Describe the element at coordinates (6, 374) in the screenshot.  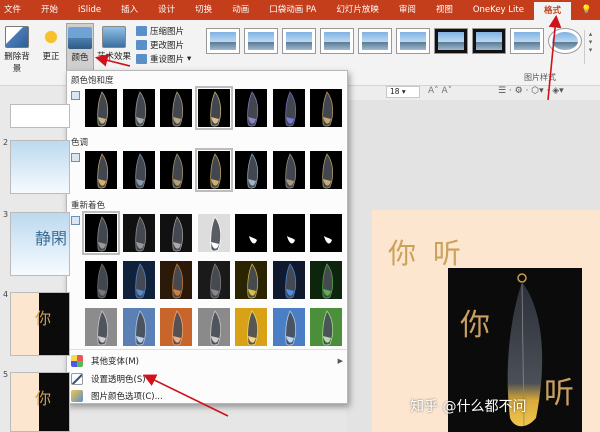
I see `slide-number: 5` at that location.